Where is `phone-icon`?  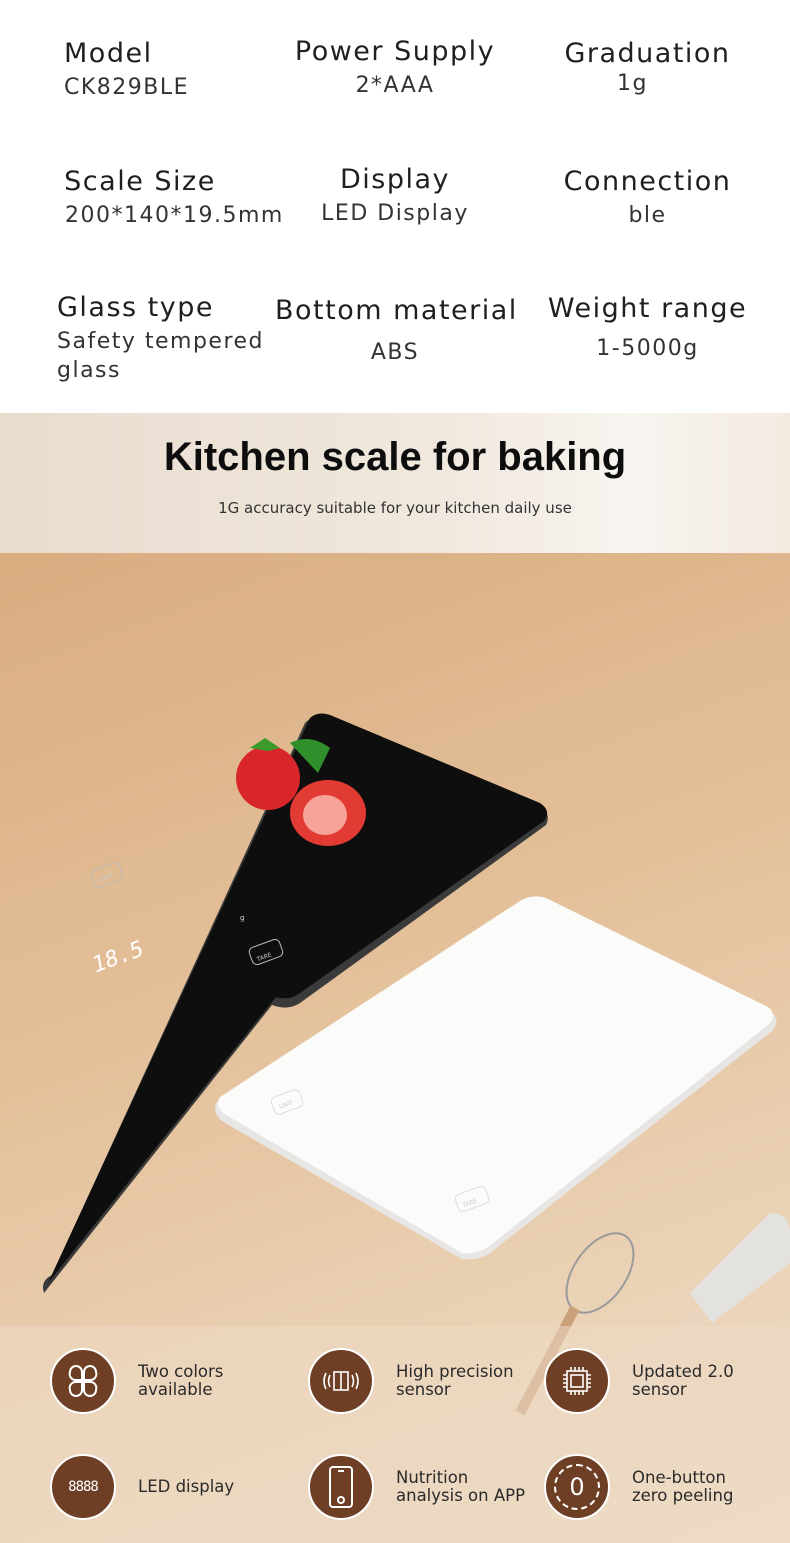 phone-icon is located at coordinates (341, 1487).